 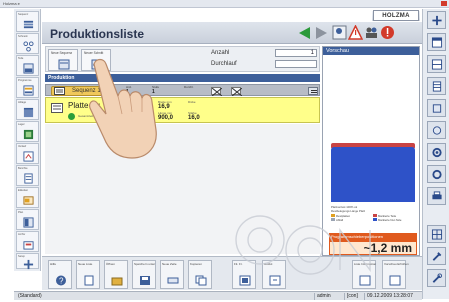 I want to click on plate-icon, so click(x=57, y=108).